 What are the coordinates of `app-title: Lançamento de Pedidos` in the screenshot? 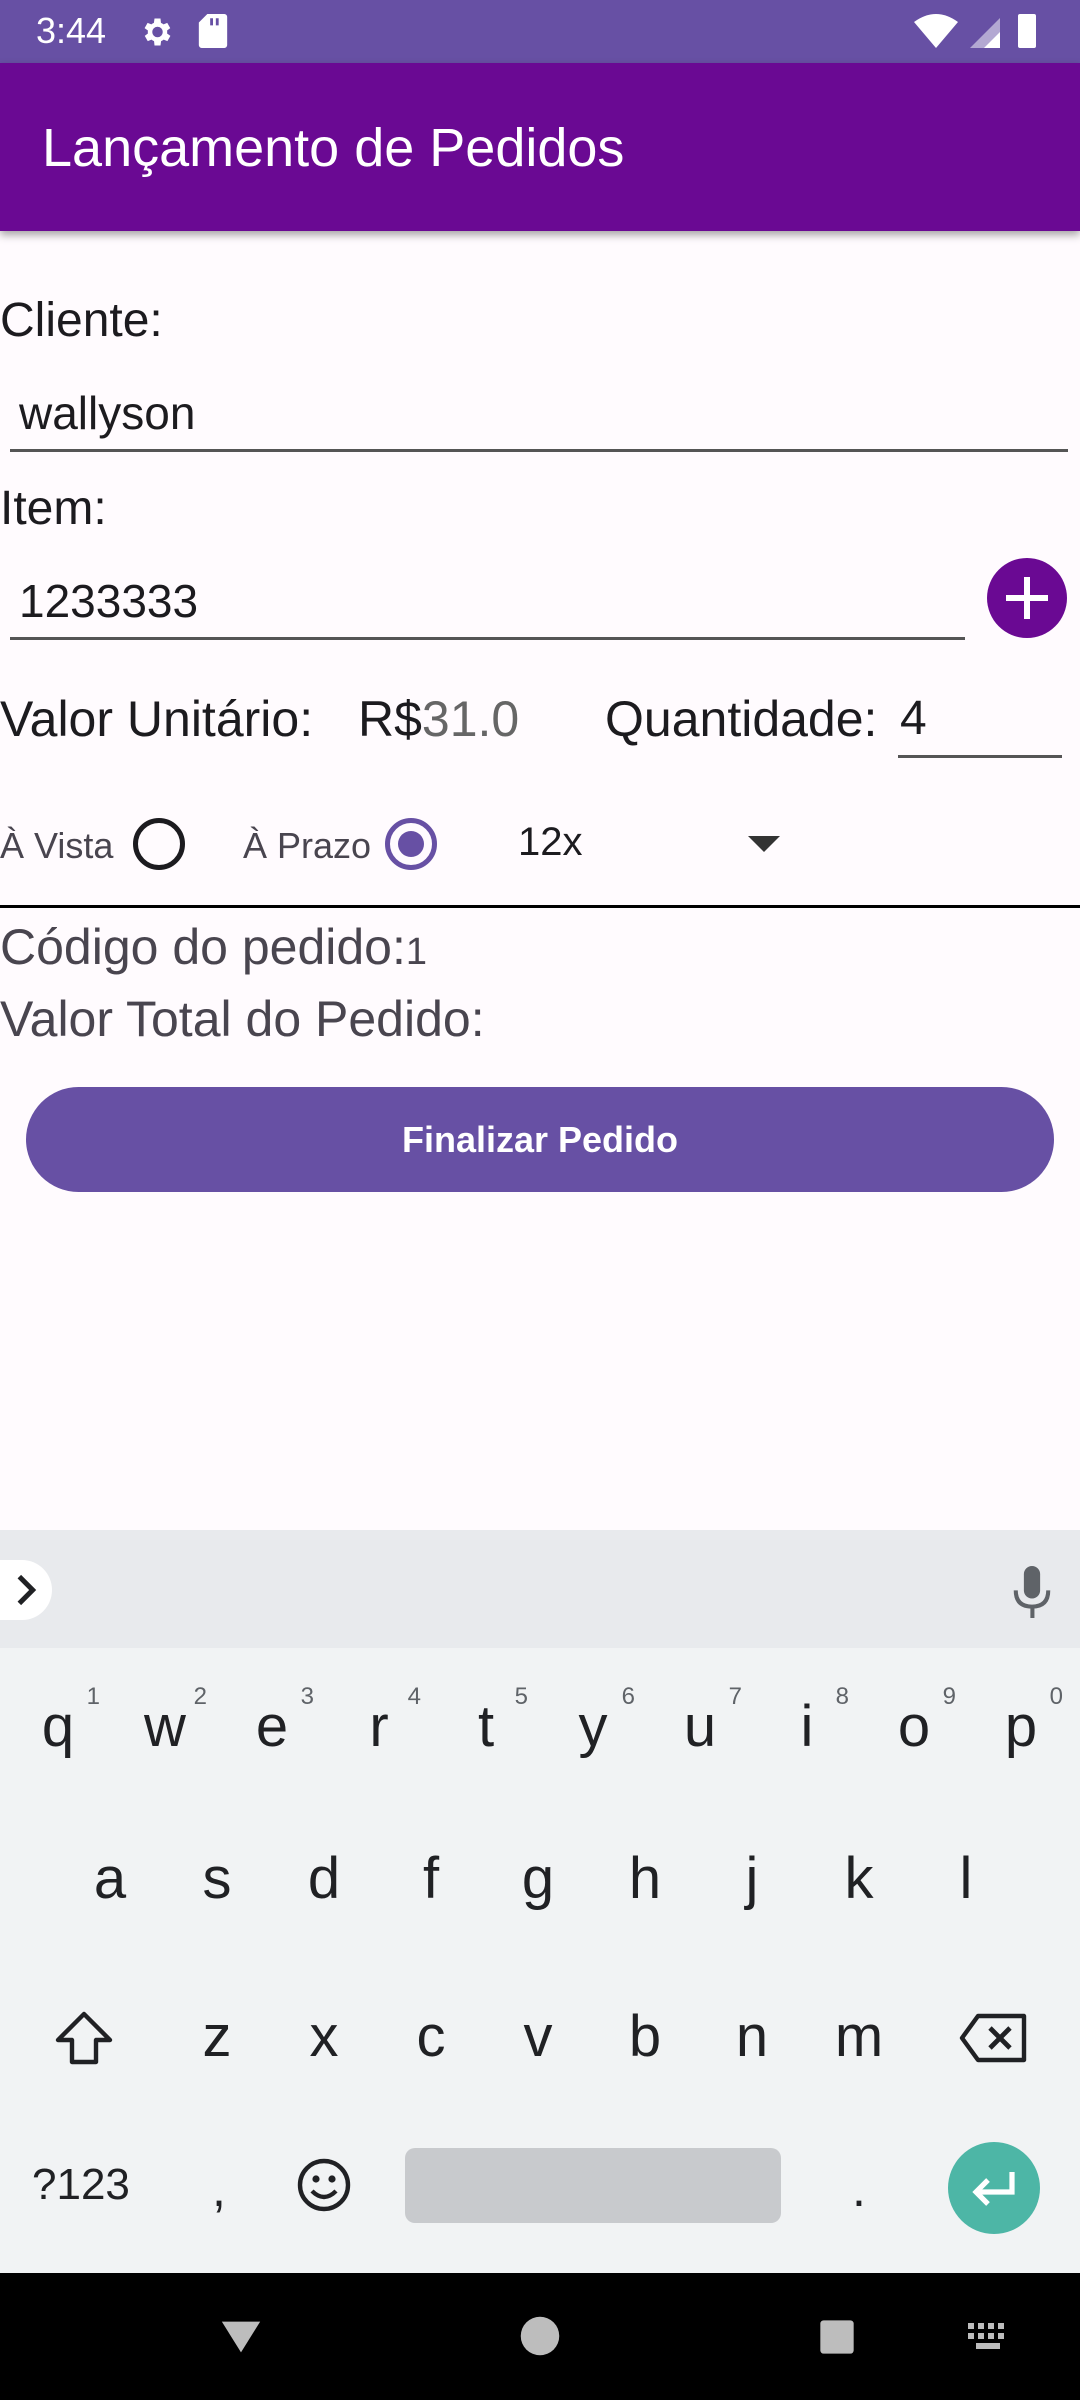 It's located at (333, 148).